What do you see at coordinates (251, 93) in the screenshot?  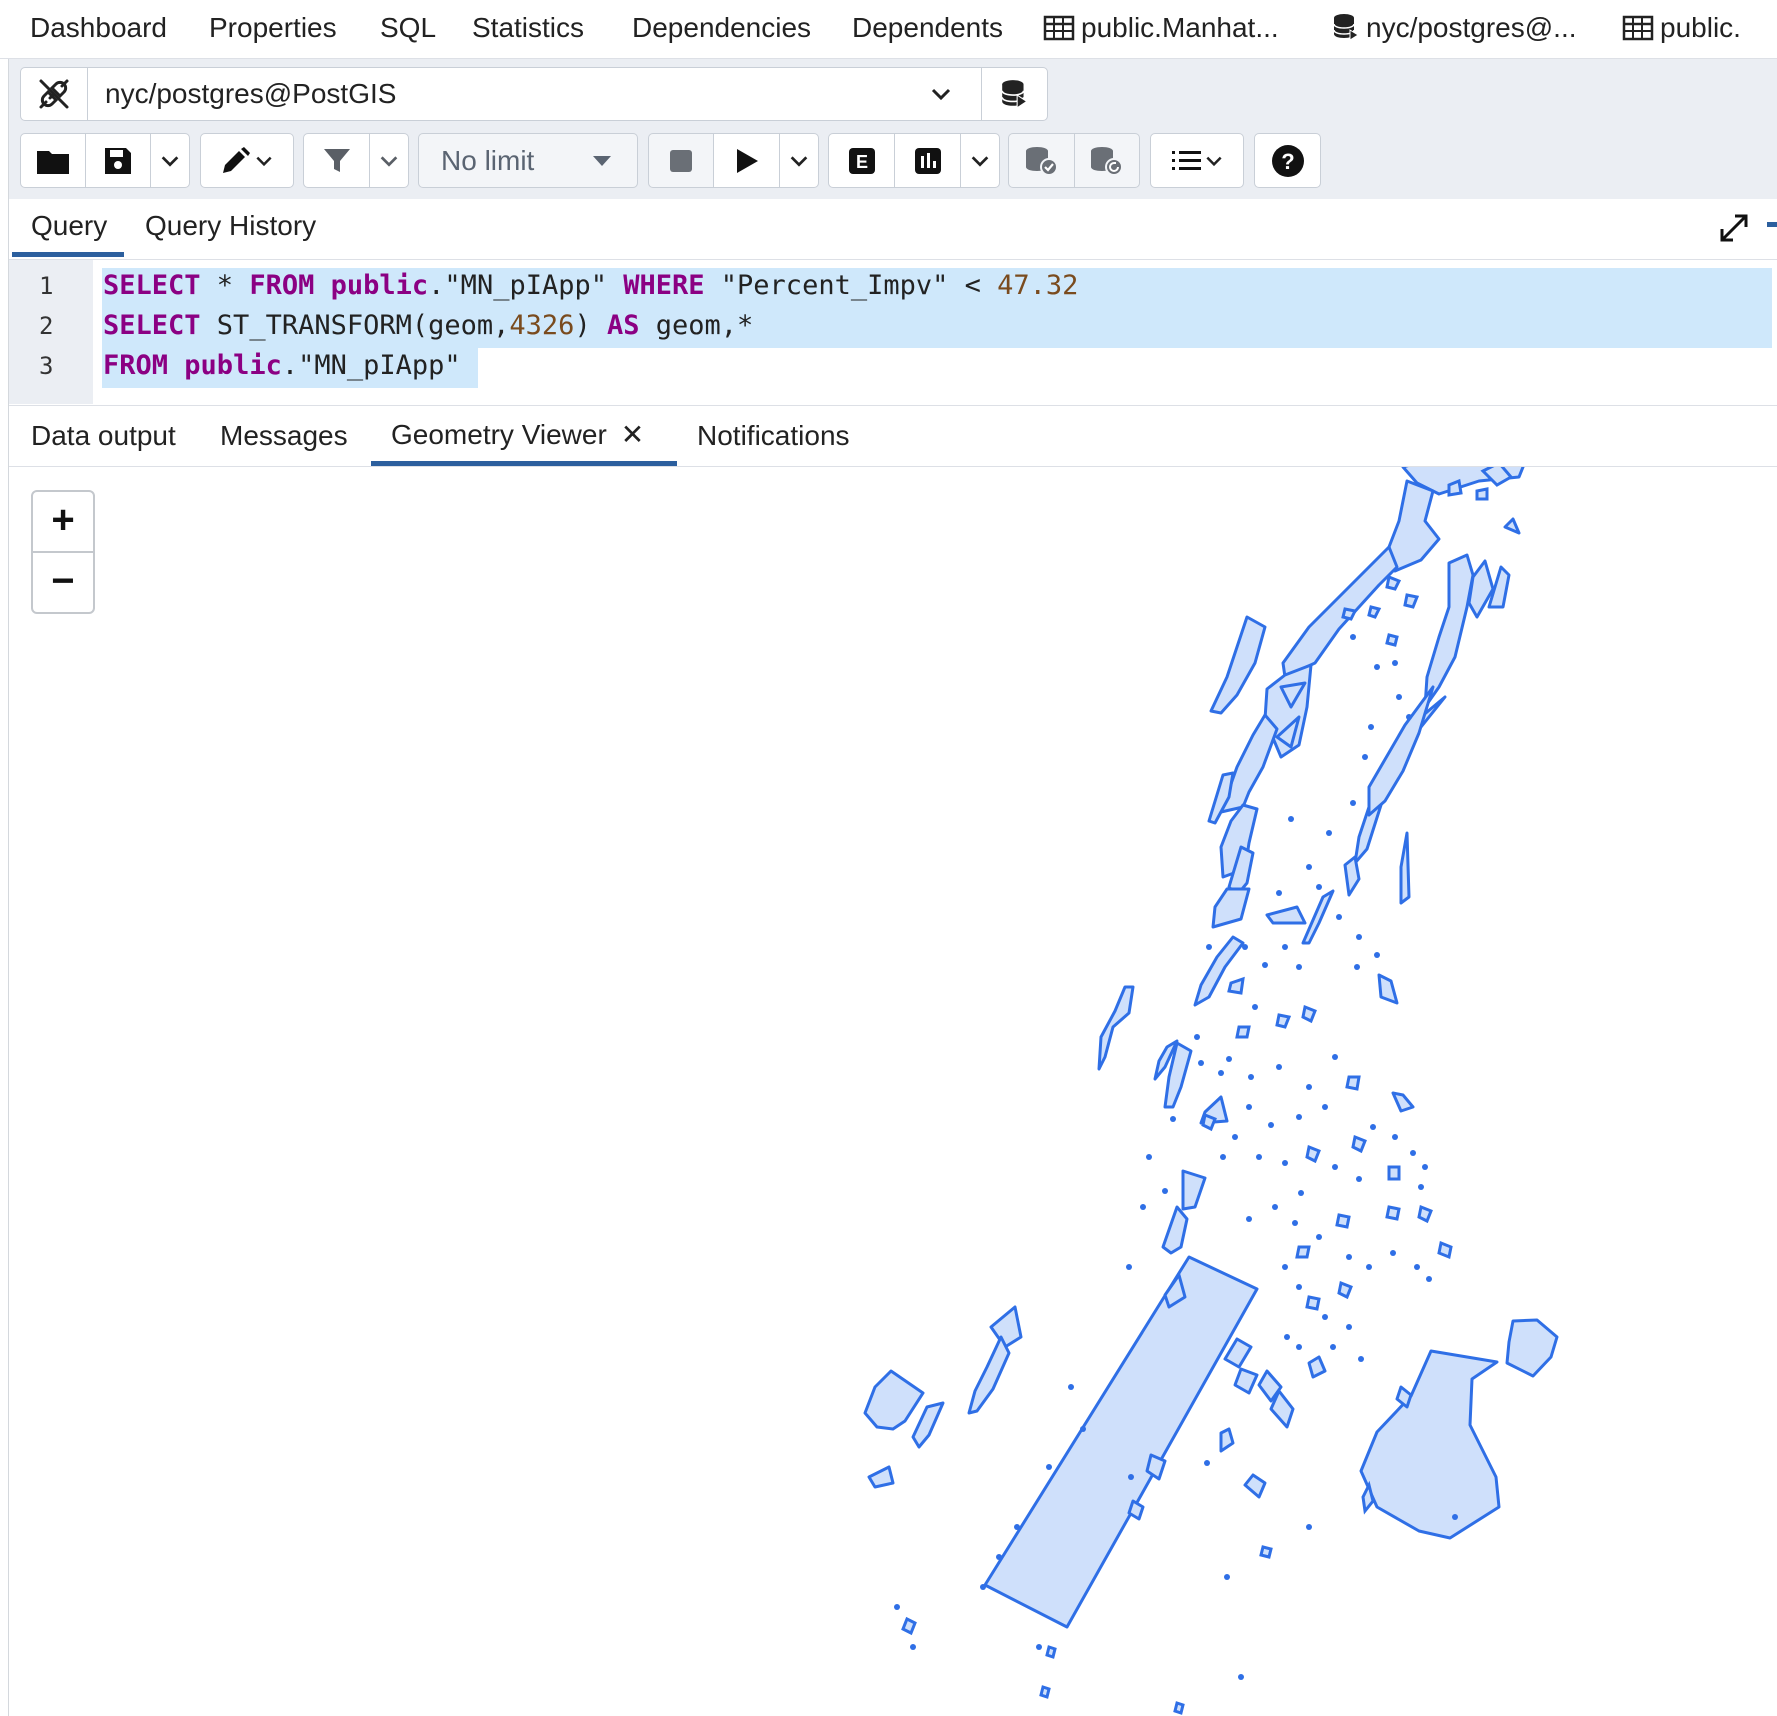 I see `connection-name: nyc/postgres@PostGIS` at bounding box center [251, 93].